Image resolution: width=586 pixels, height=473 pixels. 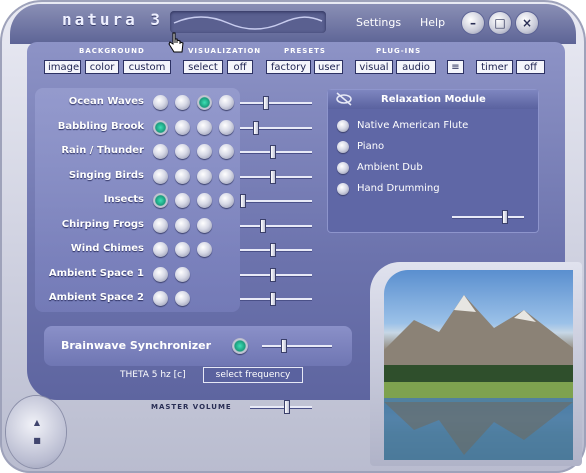 I want to click on settings-menu: Settings, so click(x=378, y=22).